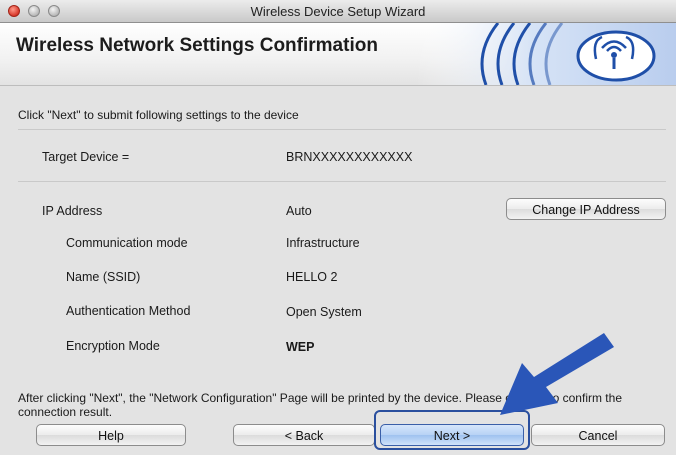 This screenshot has width=676, height=455. Describe the element at coordinates (128, 311) in the screenshot. I see `authentication-method-label: Authentication Method` at that location.